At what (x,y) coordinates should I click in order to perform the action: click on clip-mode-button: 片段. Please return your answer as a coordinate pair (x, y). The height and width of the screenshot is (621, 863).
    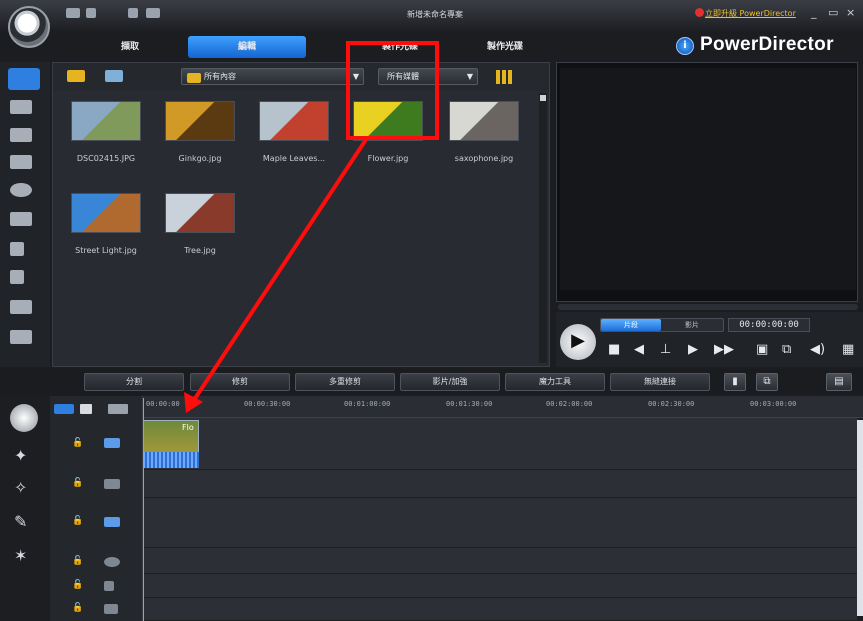
    Looking at the image, I should click on (631, 325).